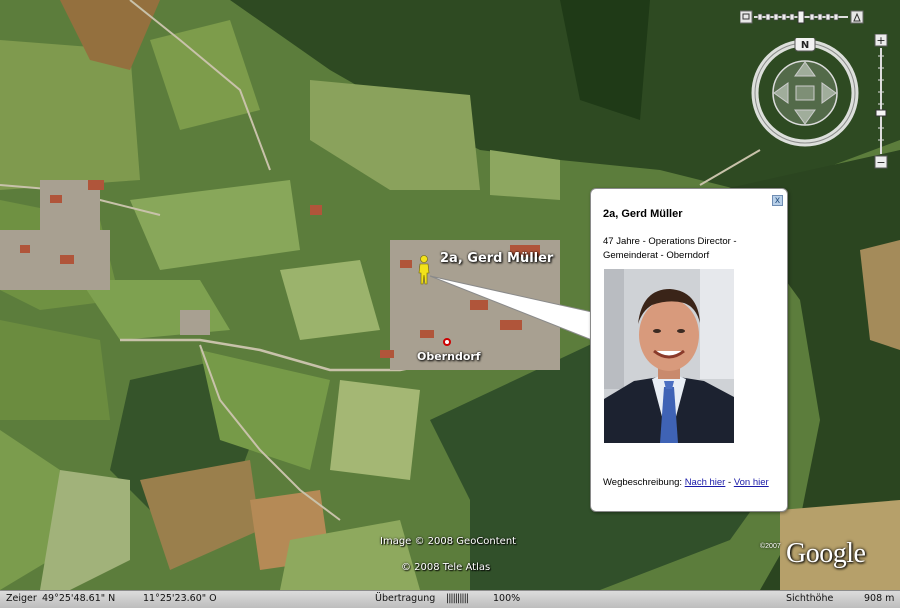  What do you see at coordinates (446, 567) in the screenshot?
I see `atlas-credit: © 2008 Tele Atlas` at bounding box center [446, 567].